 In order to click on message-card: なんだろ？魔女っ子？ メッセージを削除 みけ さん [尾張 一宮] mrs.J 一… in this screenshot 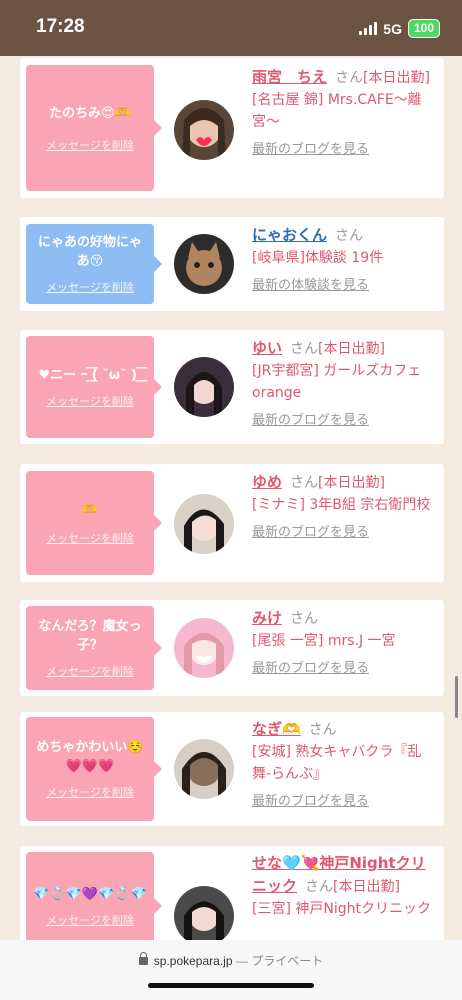, I will do `click(232, 648)`.